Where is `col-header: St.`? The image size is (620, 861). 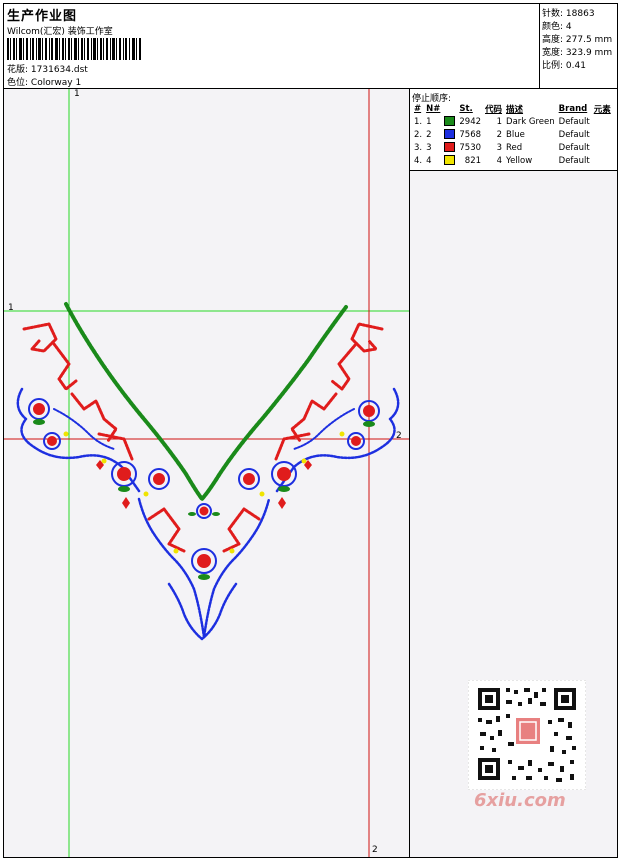 col-header: St. is located at coordinates (466, 108).